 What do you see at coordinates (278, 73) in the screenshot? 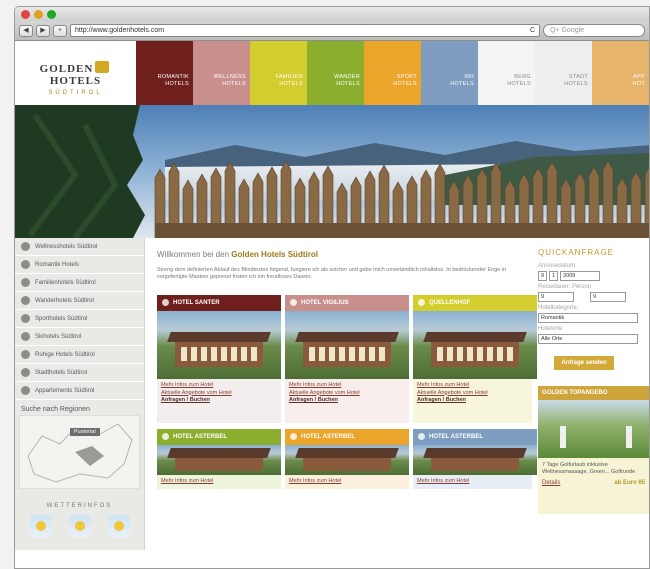
I see `nav-item-familien: FAMILIEN HOTELS` at bounding box center [278, 73].